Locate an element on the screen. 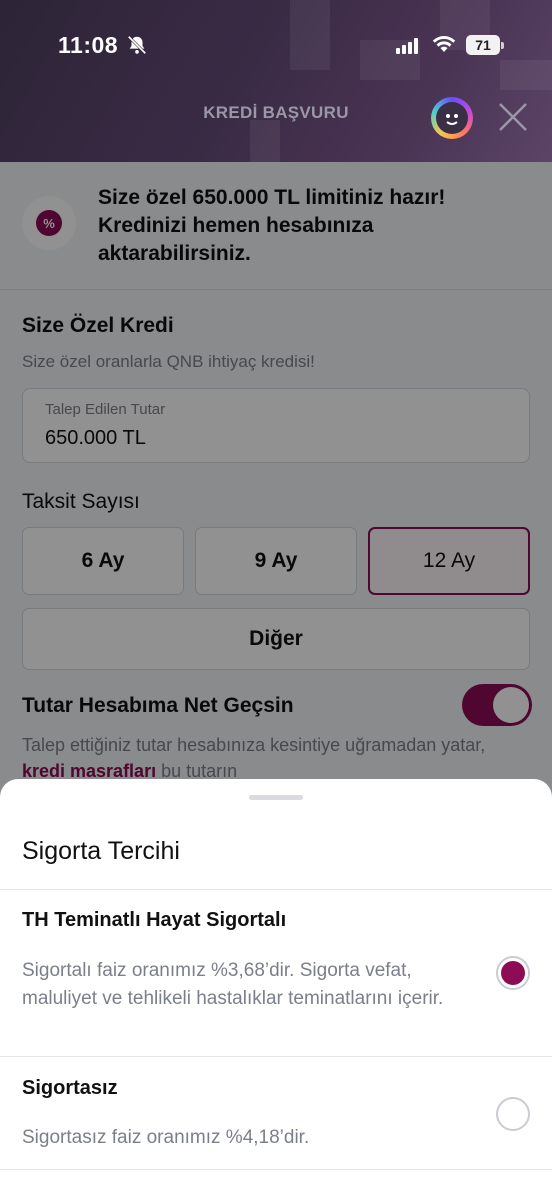 This screenshot has width=552, height=1200. battery-level: 71 is located at coordinates (483, 45).